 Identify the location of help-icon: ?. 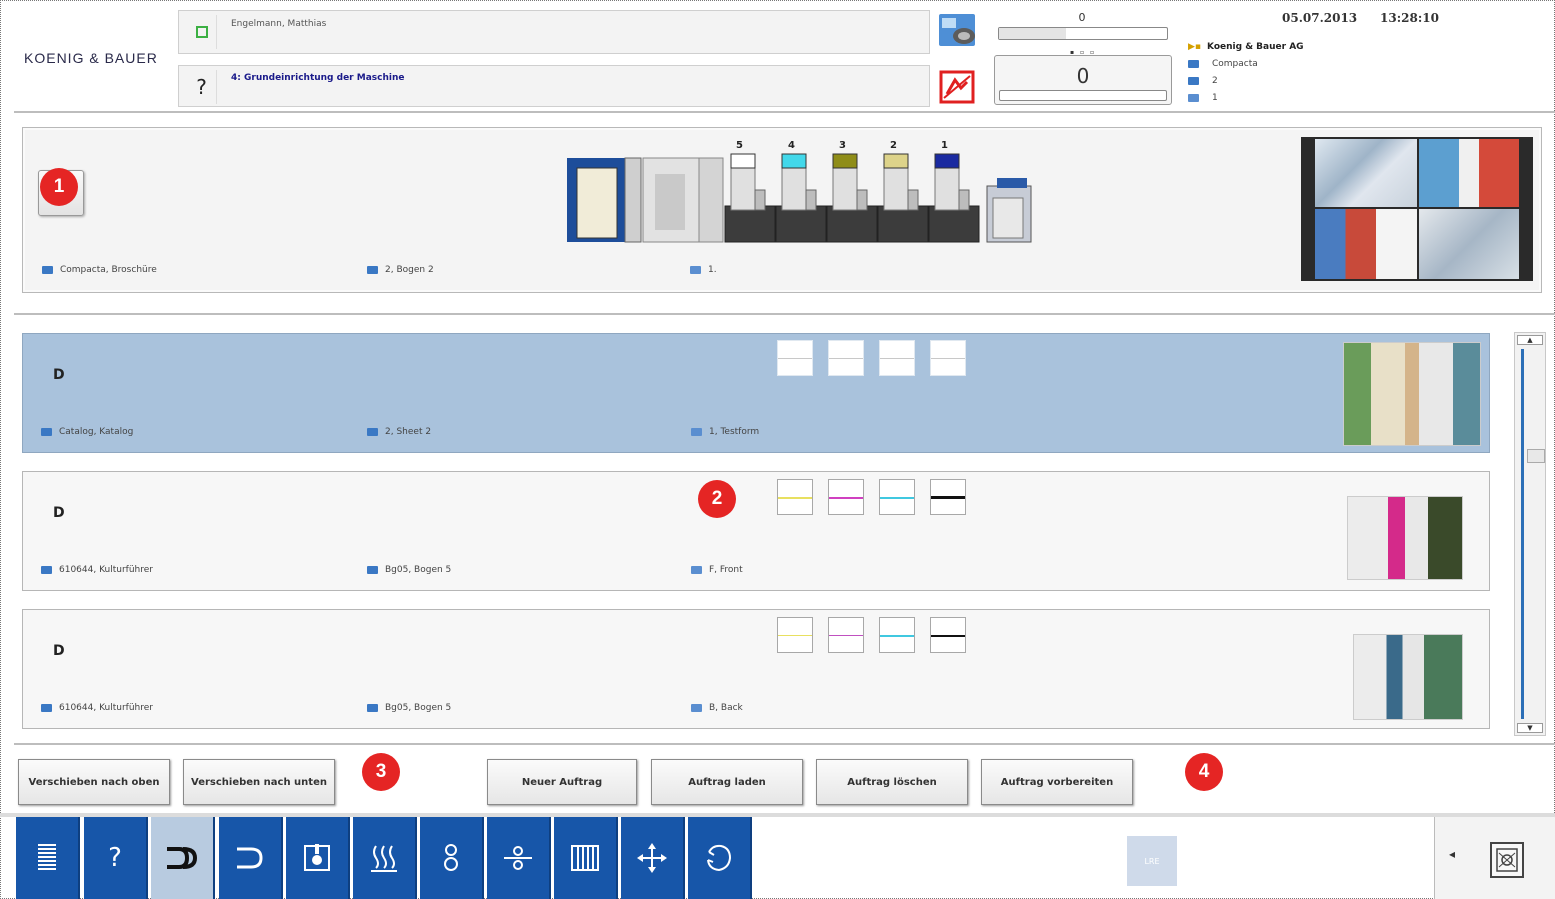
(116, 858).